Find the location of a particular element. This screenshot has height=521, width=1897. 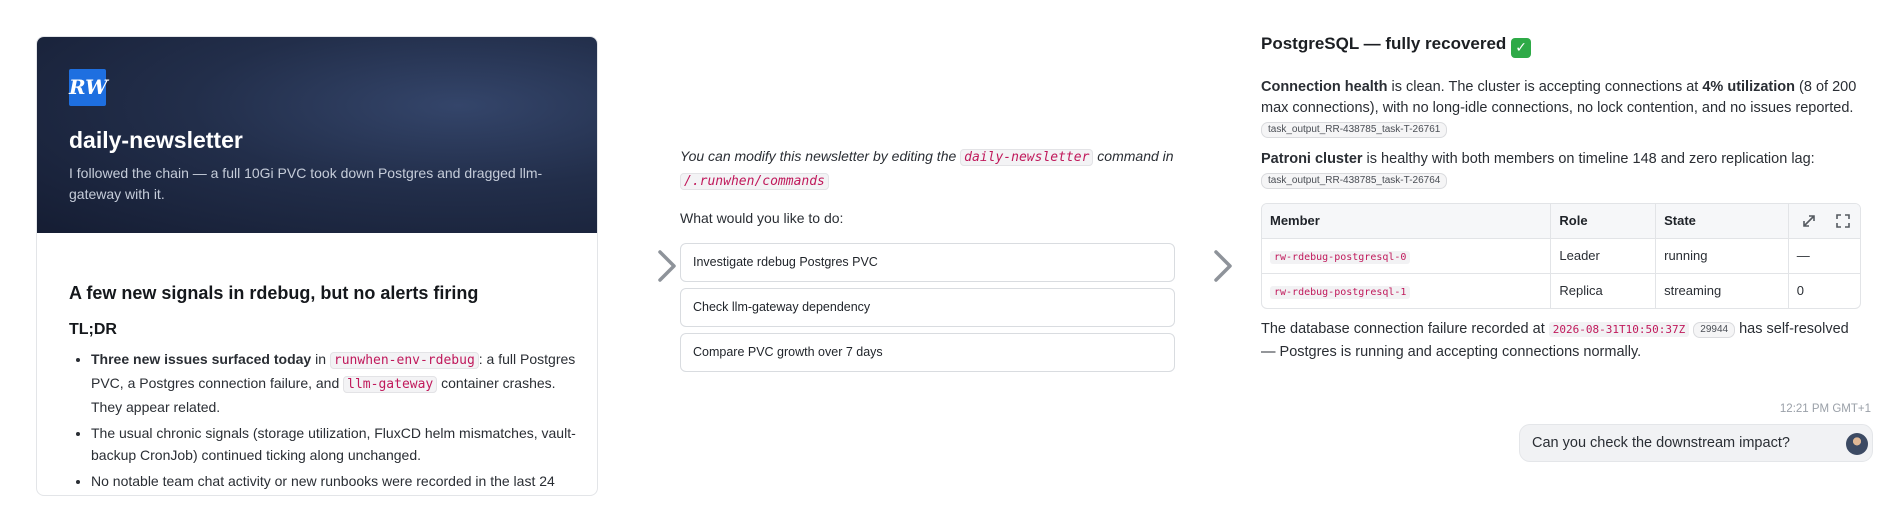

check-mark-icon: ✓ is located at coordinates (1521, 48).